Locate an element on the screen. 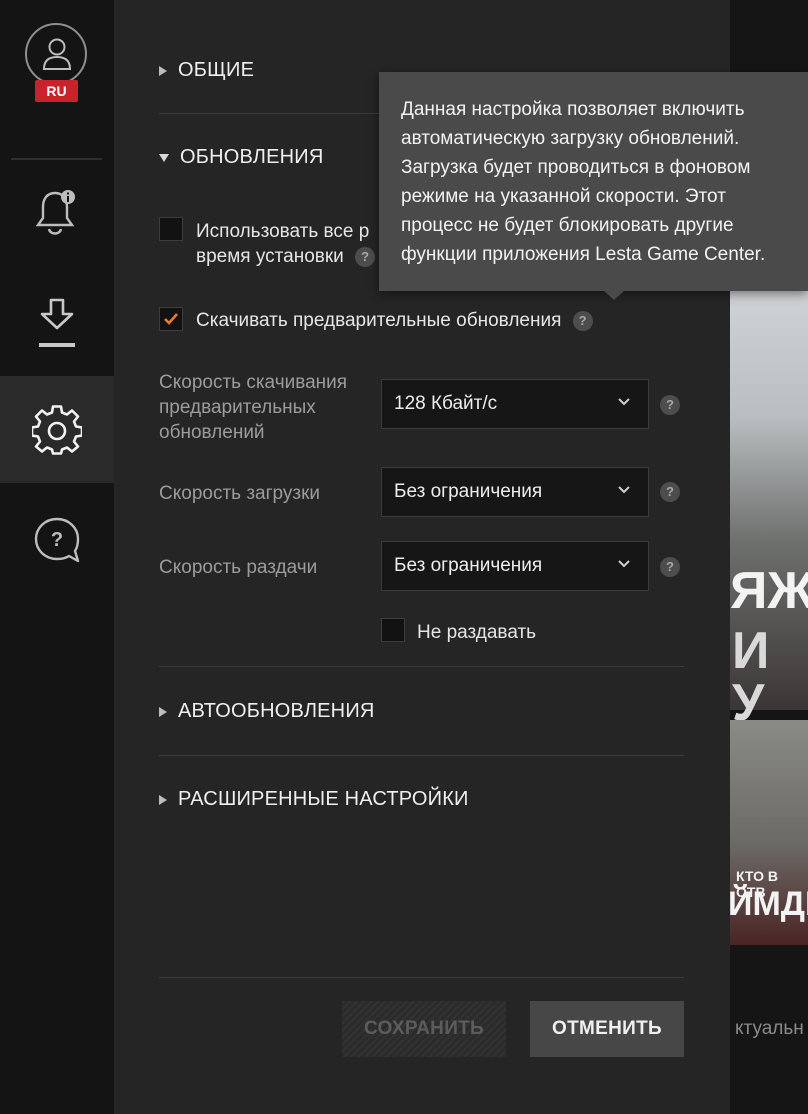  promo-banner-text-2: И У is located at coordinates (751, 677).